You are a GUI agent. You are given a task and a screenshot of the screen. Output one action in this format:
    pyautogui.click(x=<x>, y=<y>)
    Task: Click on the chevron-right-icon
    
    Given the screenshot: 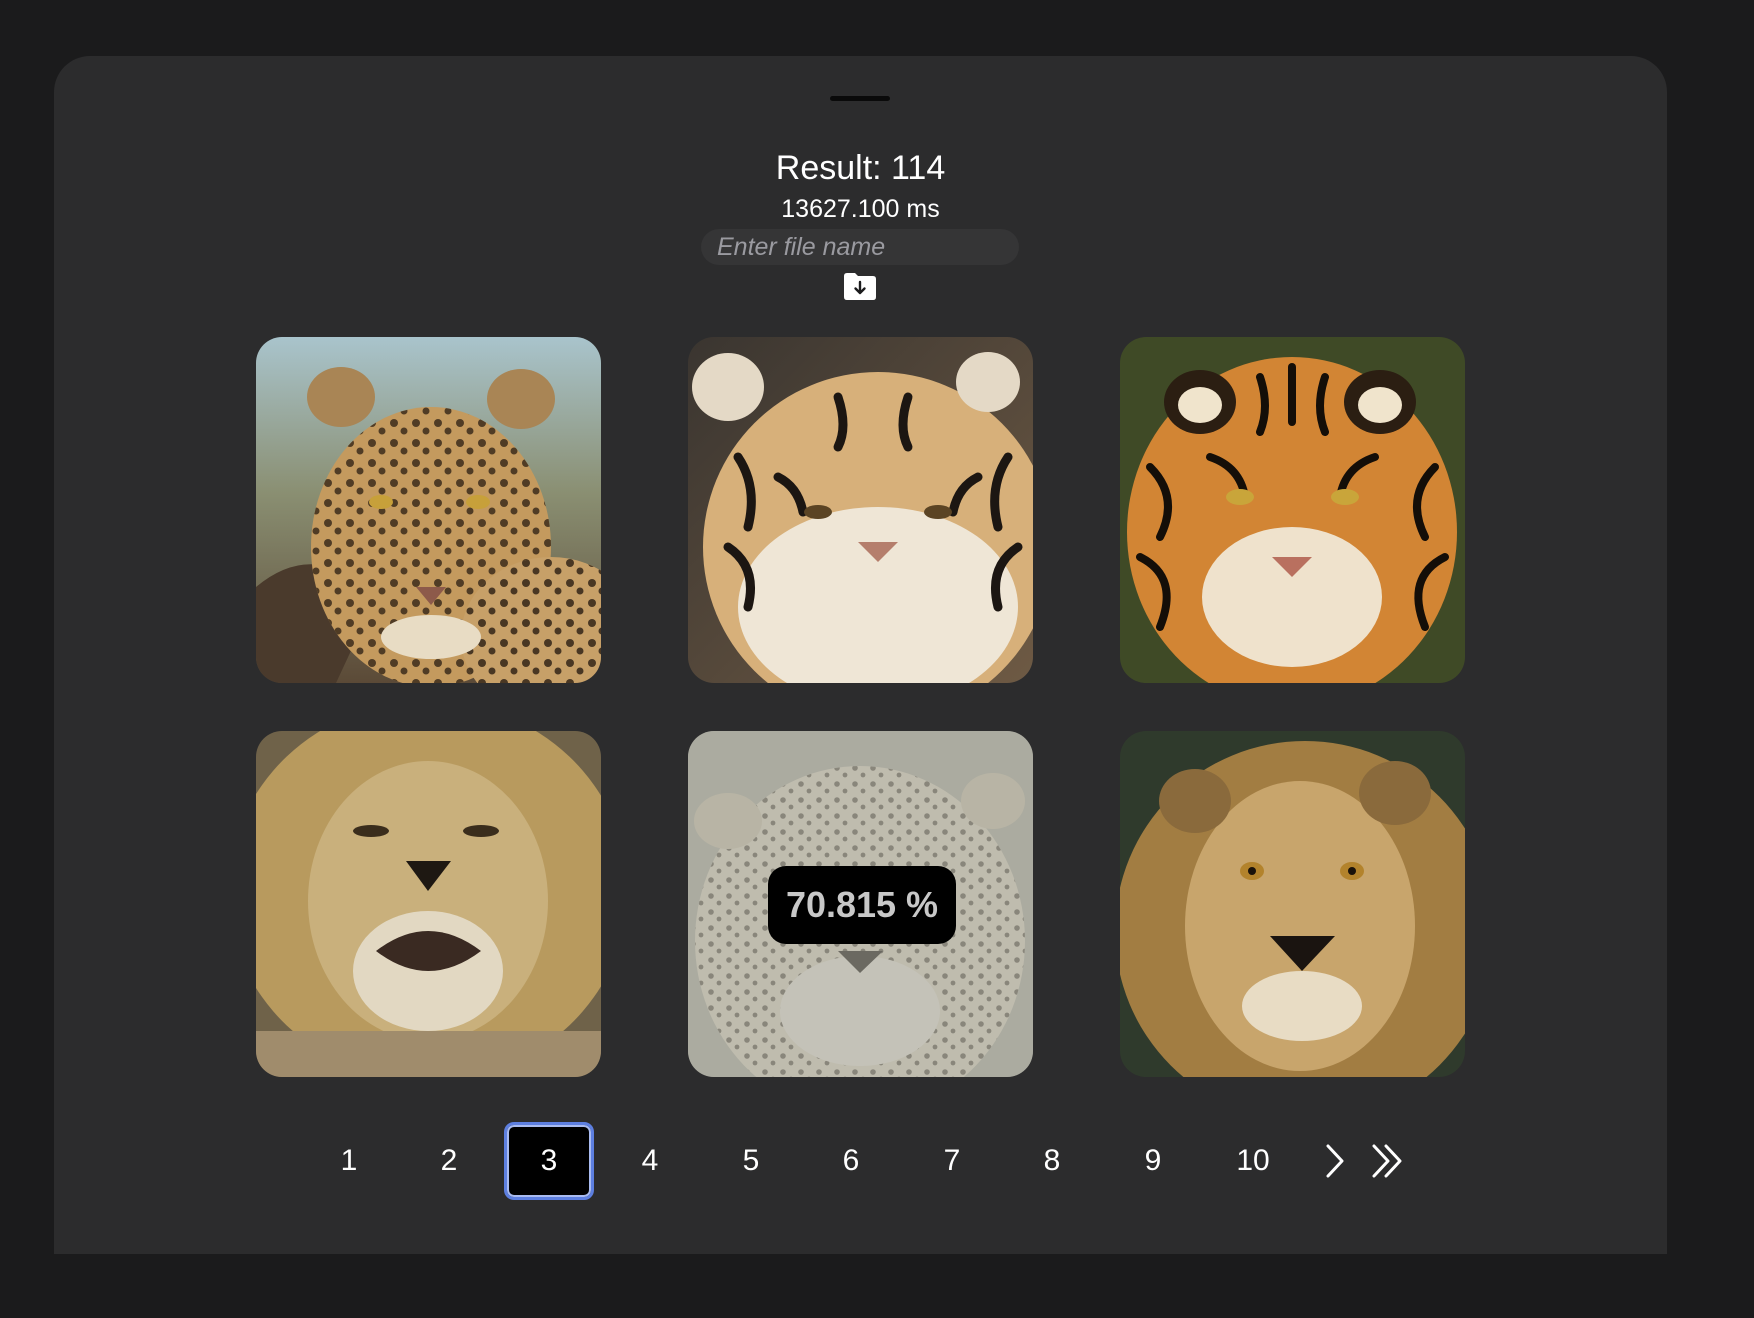 What is the action you would take?
    pyautogui.click(x=1335, y=1161)
    